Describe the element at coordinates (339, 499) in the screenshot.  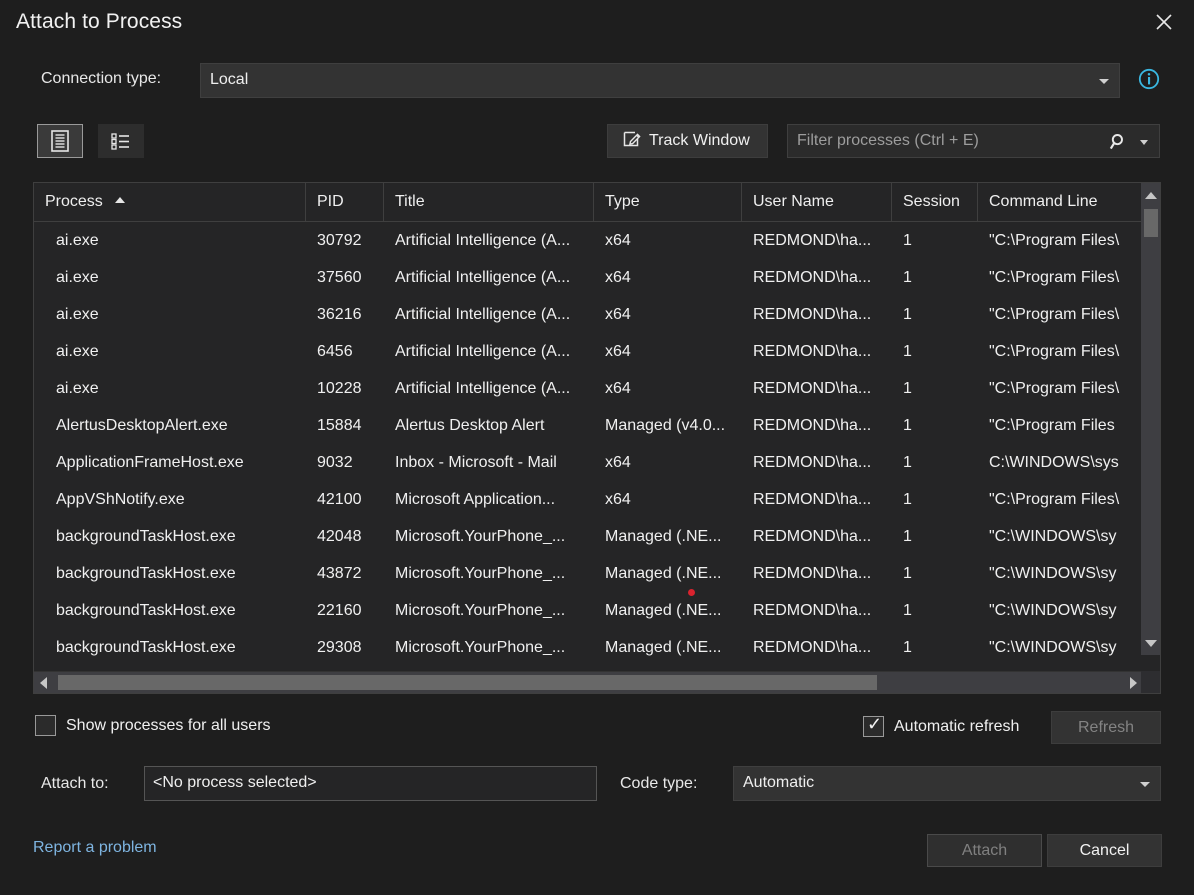
I see `cell-pid: 42100` at that location.